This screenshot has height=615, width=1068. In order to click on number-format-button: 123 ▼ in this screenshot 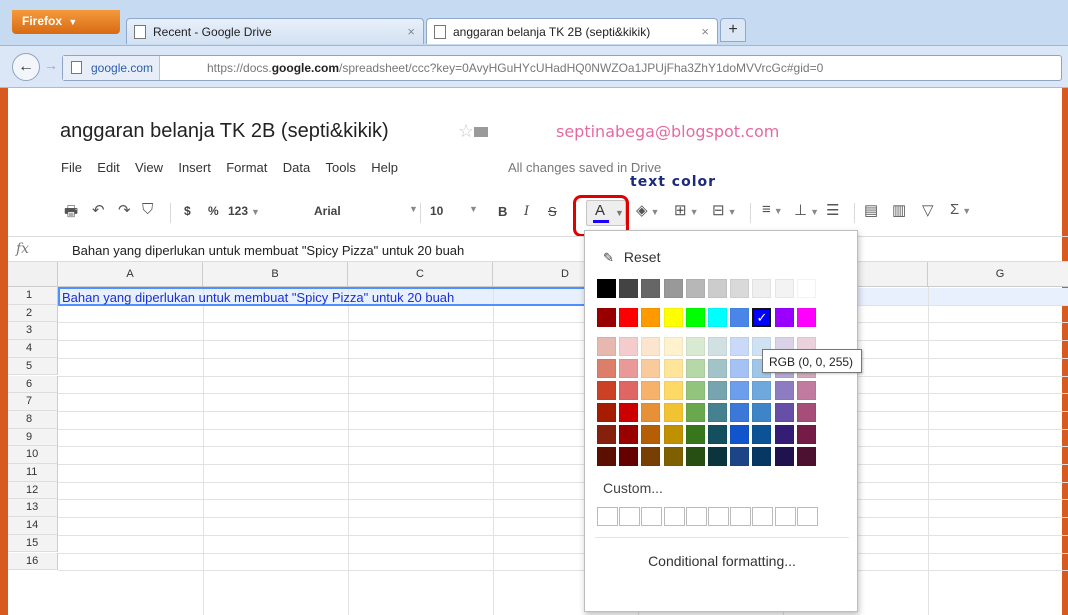, I will do `click(244, 211)`.